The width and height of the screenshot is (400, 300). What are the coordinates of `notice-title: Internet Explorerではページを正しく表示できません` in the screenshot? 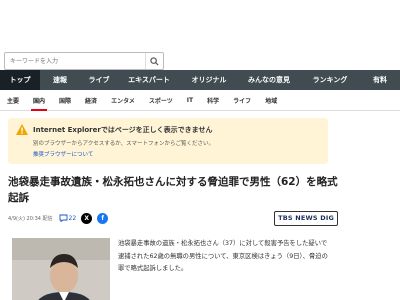 It's located at (123, 129).